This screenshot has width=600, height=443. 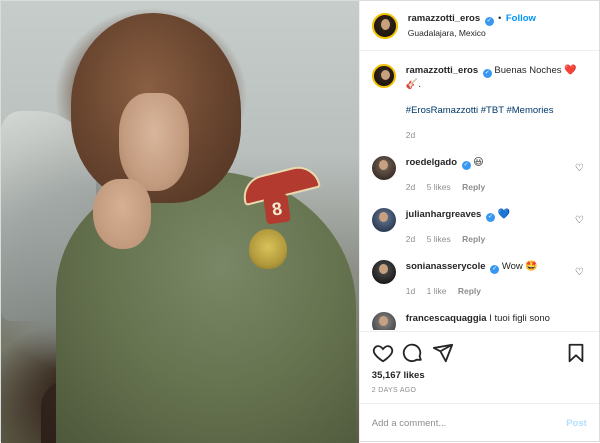 What do you see at coordinates (472, 33) in the screenshot?
I see `post-location: Guadalajara, Mexico` at bounding box center [472, 33].